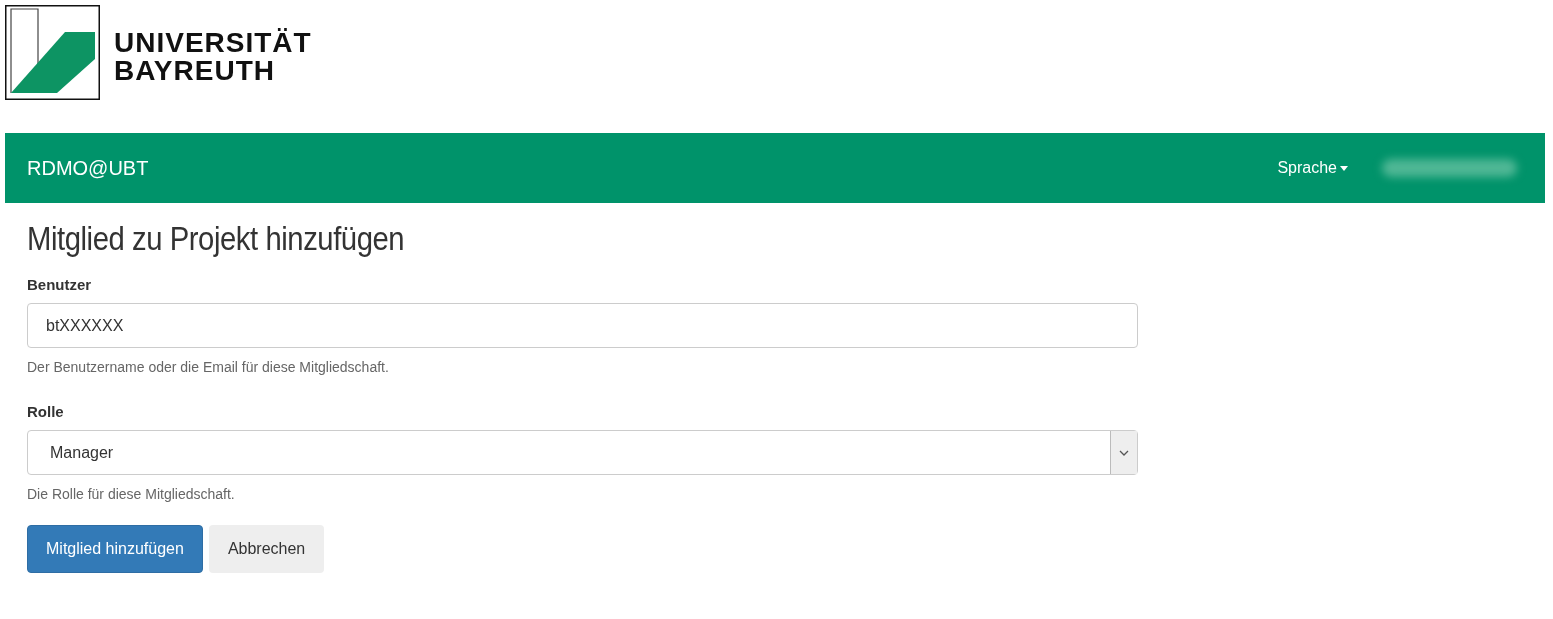  I want to click on university-name: UNIVERSITÄT, so click(213, 43).